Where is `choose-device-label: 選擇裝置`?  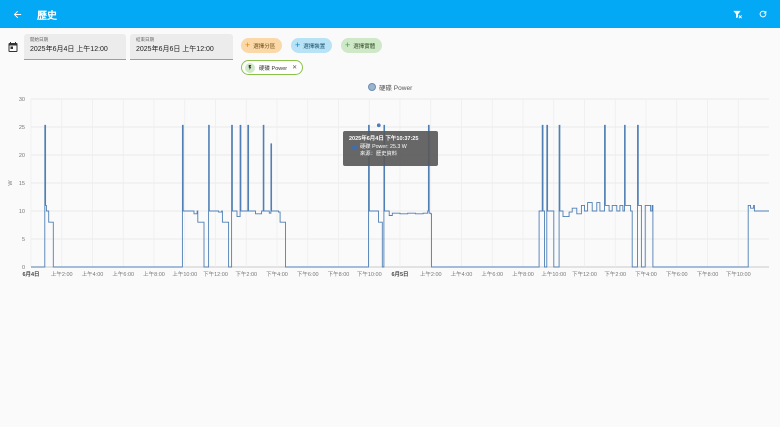 choose-device-label: 選擇裝置 is located at coordinates (314, 46).